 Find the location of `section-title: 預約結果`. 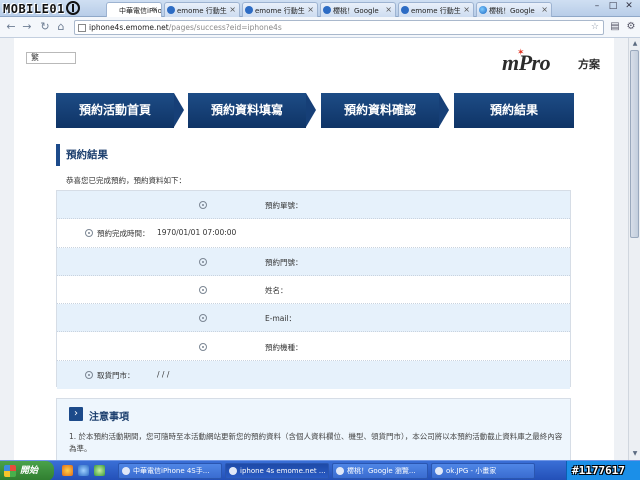

section-title: 預約結果 is located at coordinates (315, 155).